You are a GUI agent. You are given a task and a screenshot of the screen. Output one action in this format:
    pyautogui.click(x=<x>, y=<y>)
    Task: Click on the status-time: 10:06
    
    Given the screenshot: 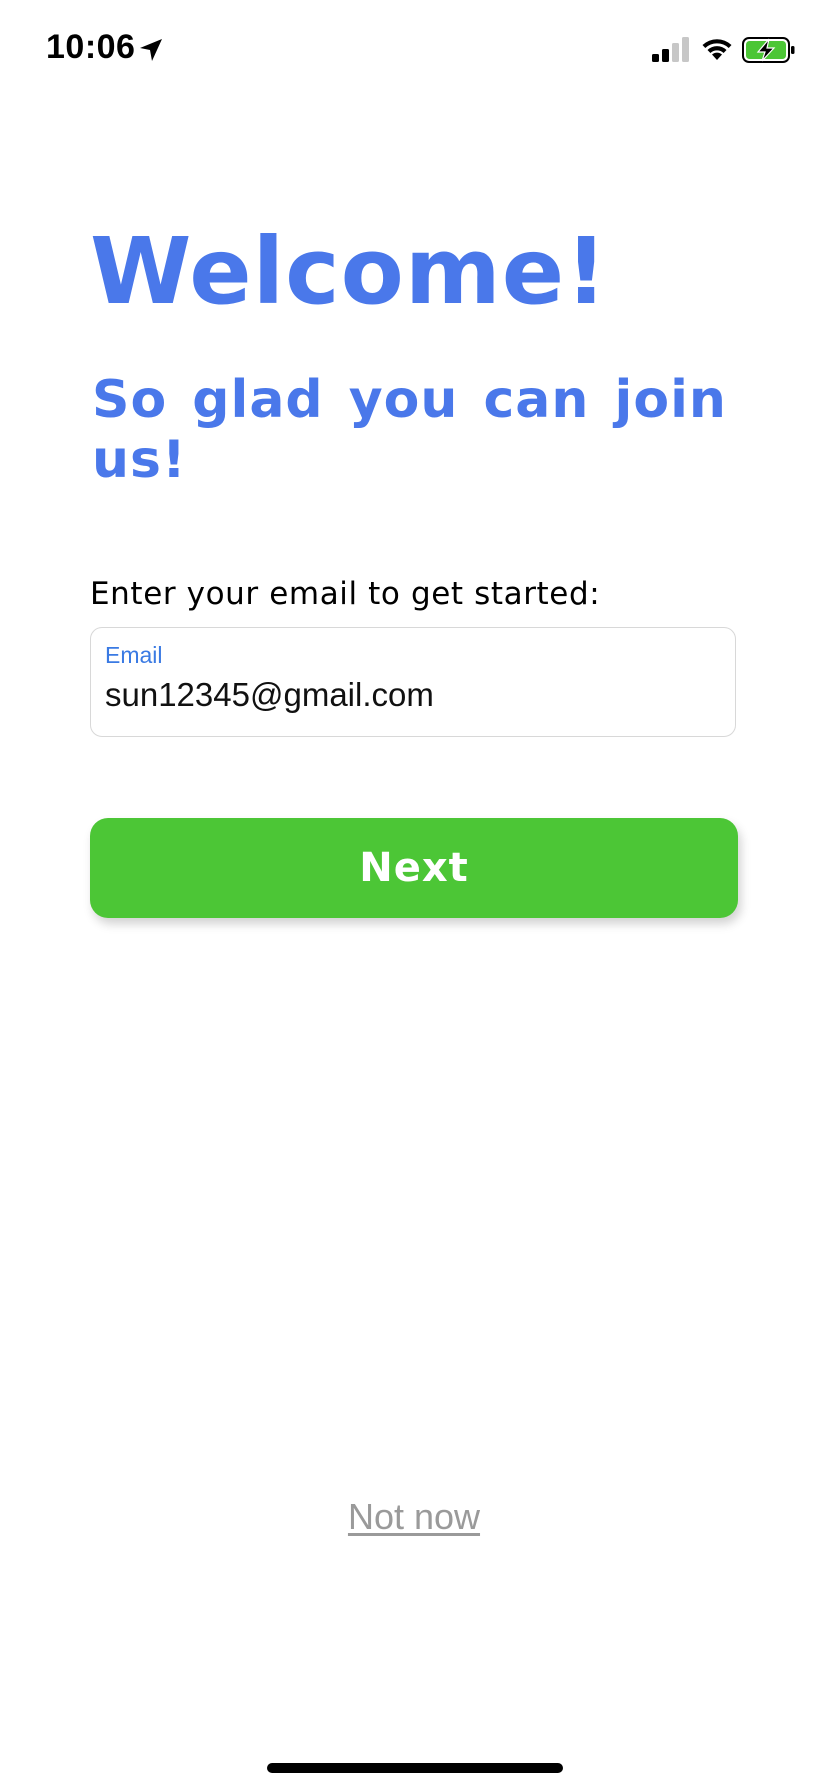 What is the action you would take?
    pyautogui.click(x=91, y=47)
    